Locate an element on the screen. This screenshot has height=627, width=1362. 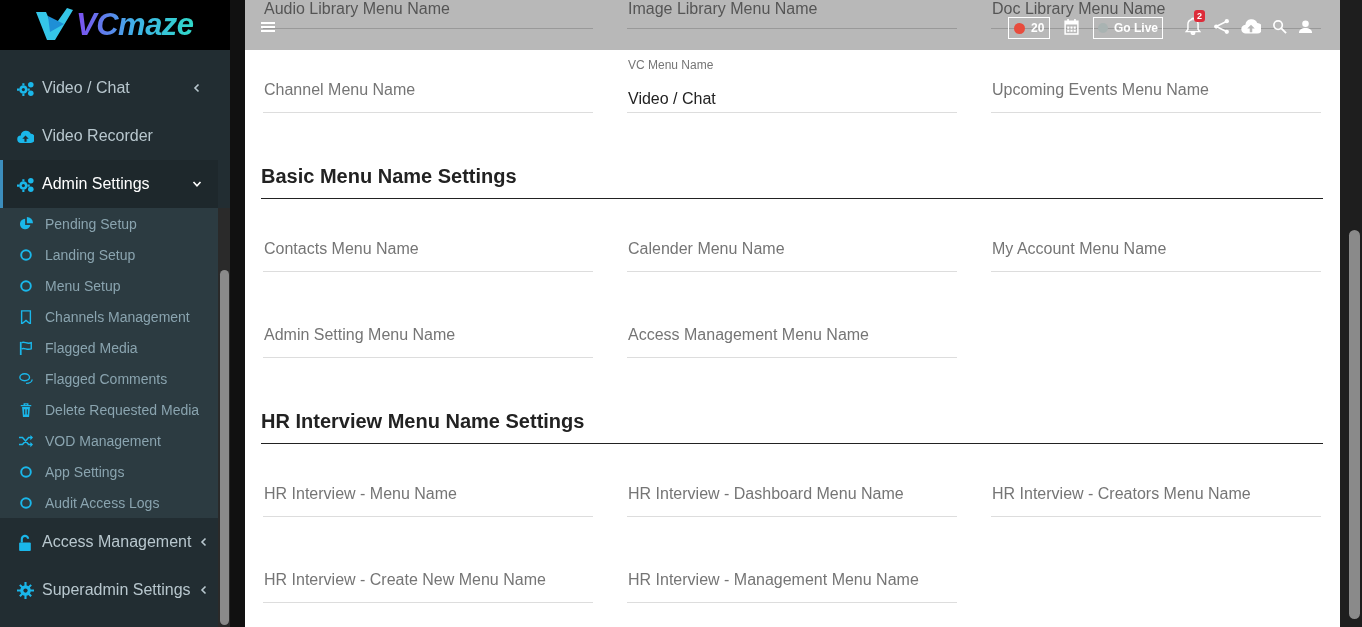
submenu-item: Menu Setup is located at coordinates (109, 285).